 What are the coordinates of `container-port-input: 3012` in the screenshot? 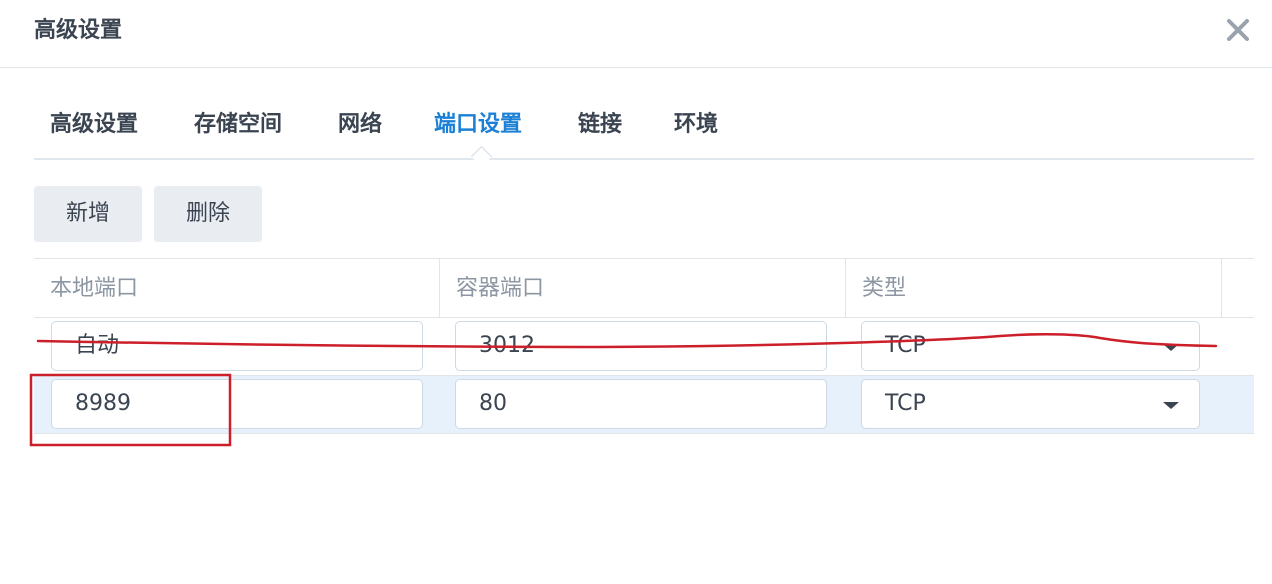 It's located at (641, 346).